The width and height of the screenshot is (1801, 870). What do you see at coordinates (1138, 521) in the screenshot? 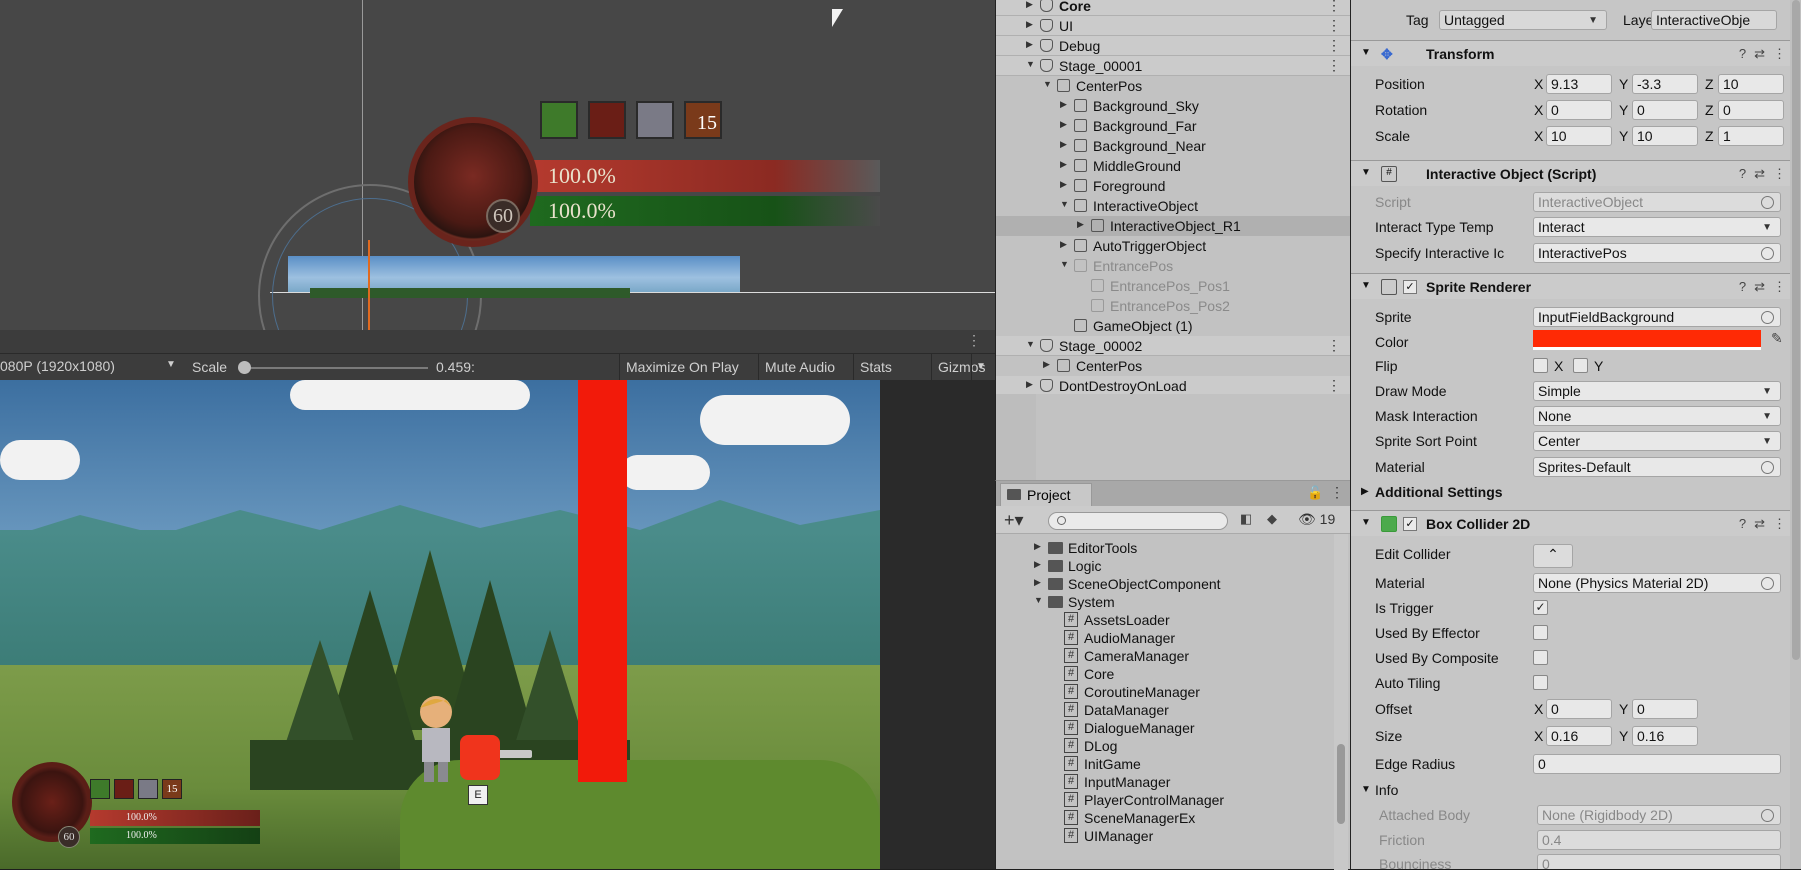
I see `project-search-input` at bounding box center [1138, 521].